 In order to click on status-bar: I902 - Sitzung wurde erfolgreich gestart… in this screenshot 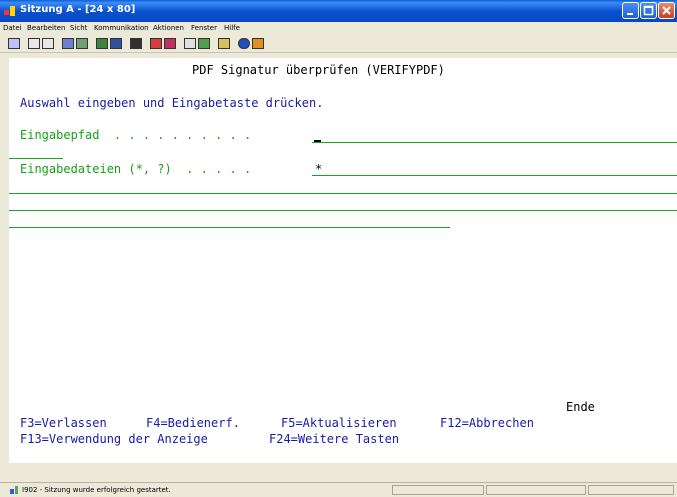, I will do `click(338, 489)`.